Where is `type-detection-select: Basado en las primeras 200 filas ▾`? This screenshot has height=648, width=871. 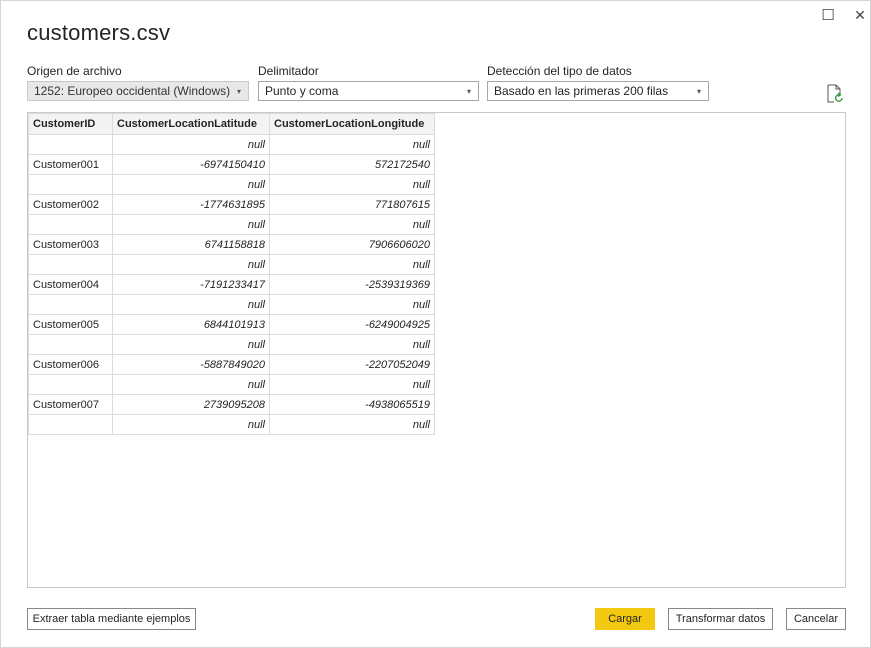
type-detection-select: Basado en las primeras 200 filas ▾ is located at coordinates (598, 91).